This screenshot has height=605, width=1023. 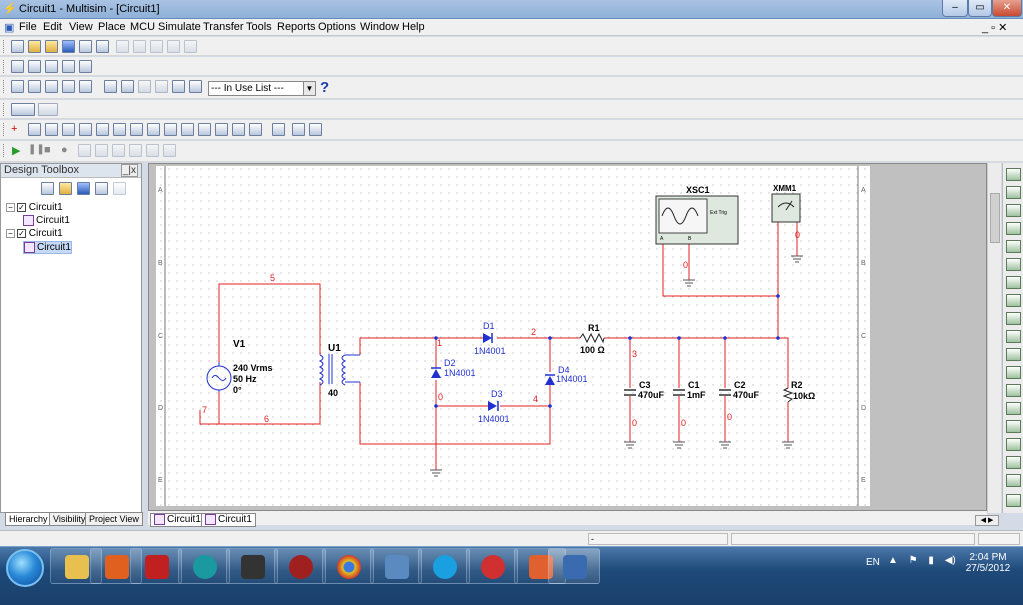 What do you see at coordinates (153, 129) in the screenshot?
I see `mixed-icon` at bounding box center [153, 129].